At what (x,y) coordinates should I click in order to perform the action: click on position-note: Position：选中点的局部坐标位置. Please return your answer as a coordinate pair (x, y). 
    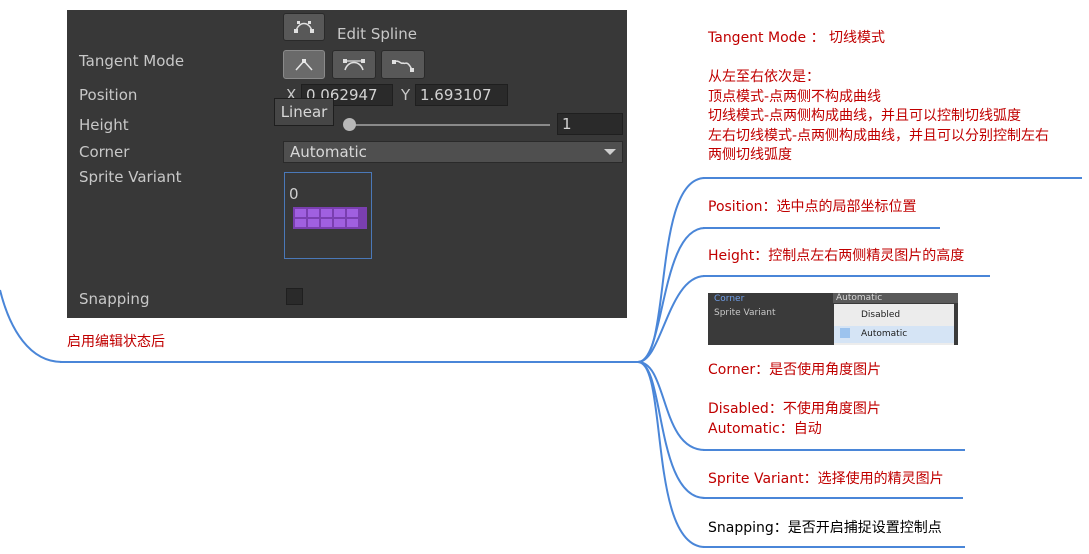
    Looking at the image, I should click on (812, 207).